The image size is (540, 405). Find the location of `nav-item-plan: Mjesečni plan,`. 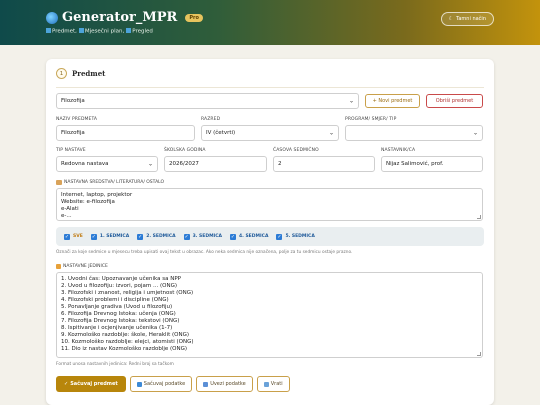

nav-item-plan: Mjesečni plan, is located at coordinates (101, 31).